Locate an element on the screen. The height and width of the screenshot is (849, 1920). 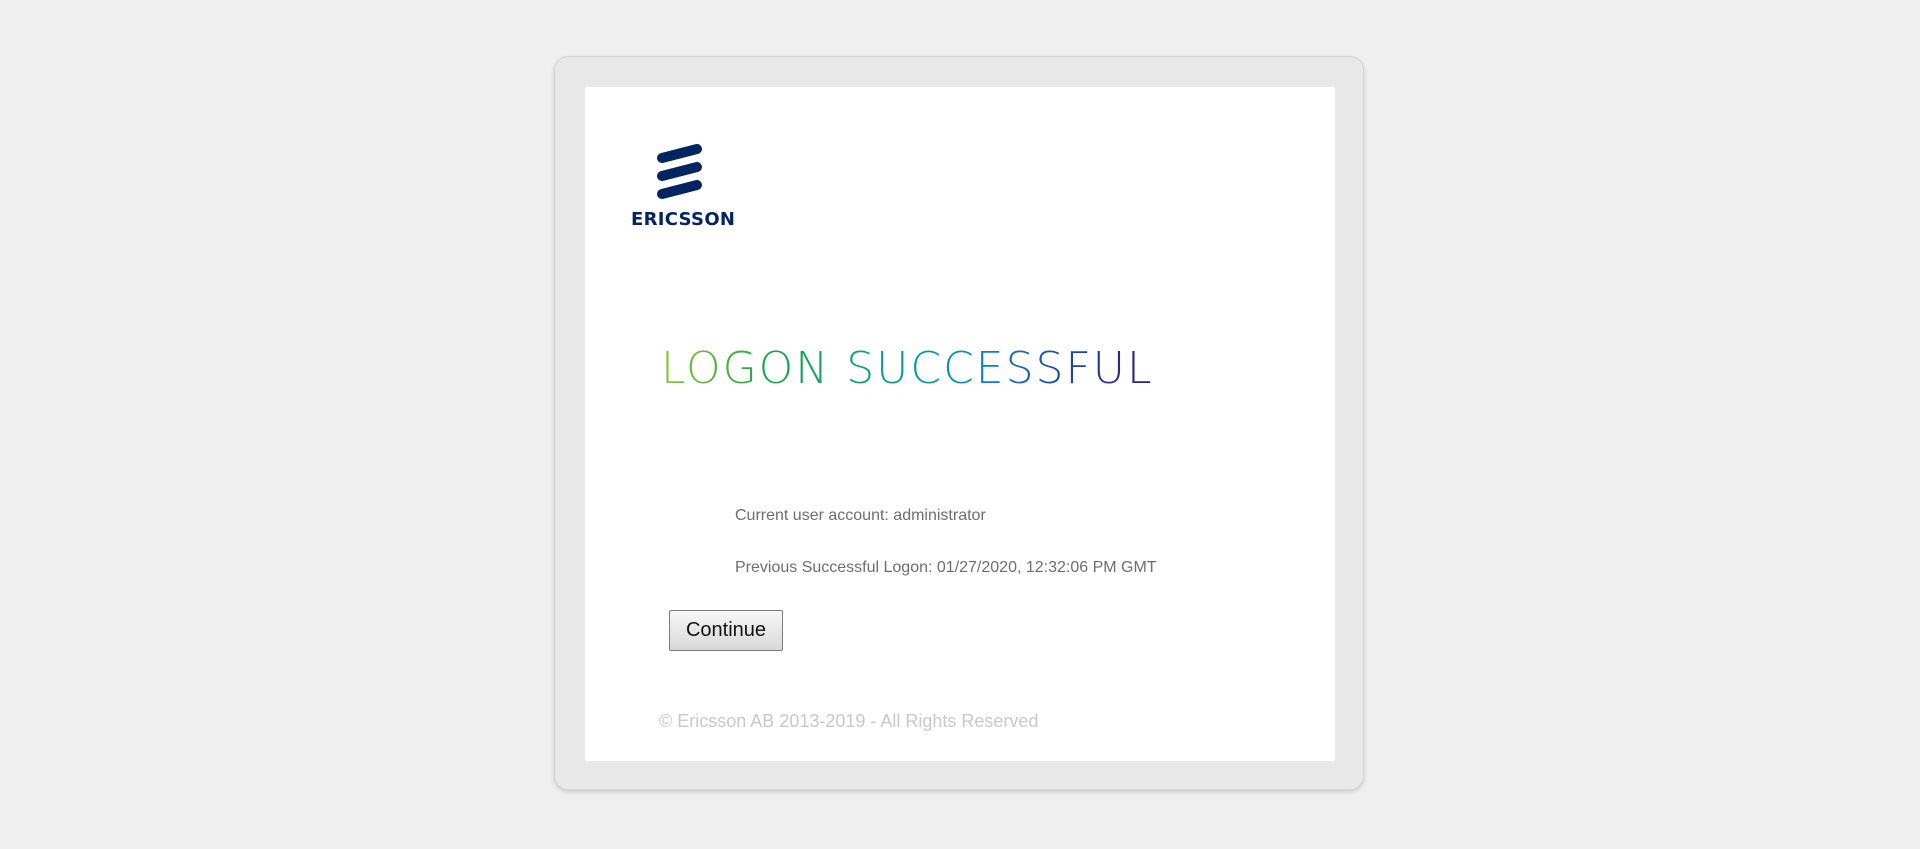
current-user-account: Current user account: administrator is located at coordinates (860, 515).